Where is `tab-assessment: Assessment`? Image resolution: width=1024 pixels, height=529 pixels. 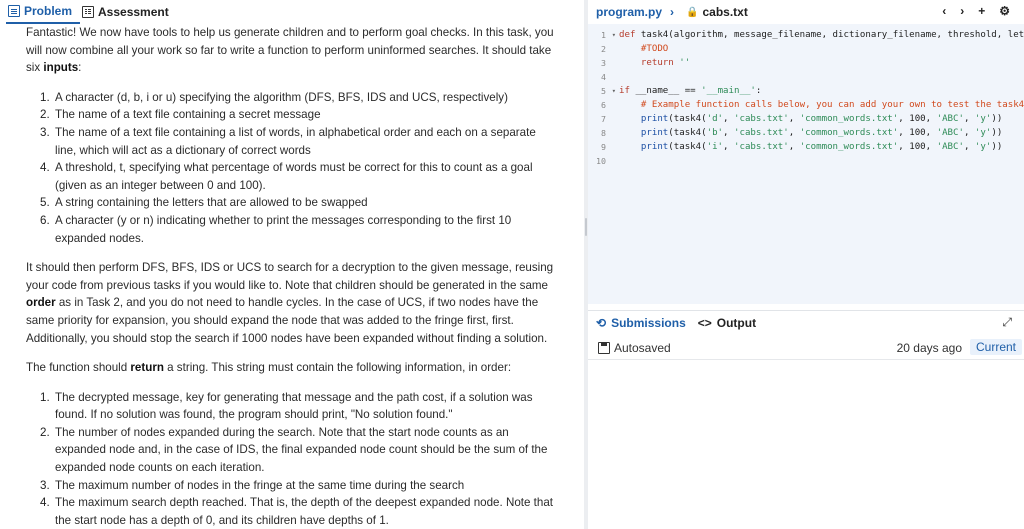
tab-assessment: Assessment is located at coordinates (128, 12).